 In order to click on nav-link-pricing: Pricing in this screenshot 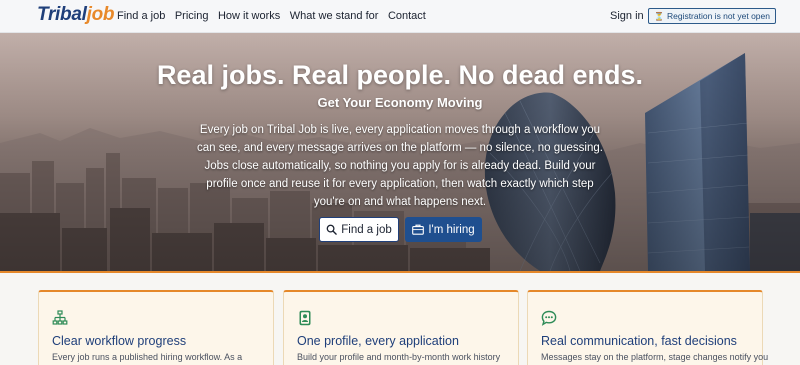, I will do `click(192, 16)`.